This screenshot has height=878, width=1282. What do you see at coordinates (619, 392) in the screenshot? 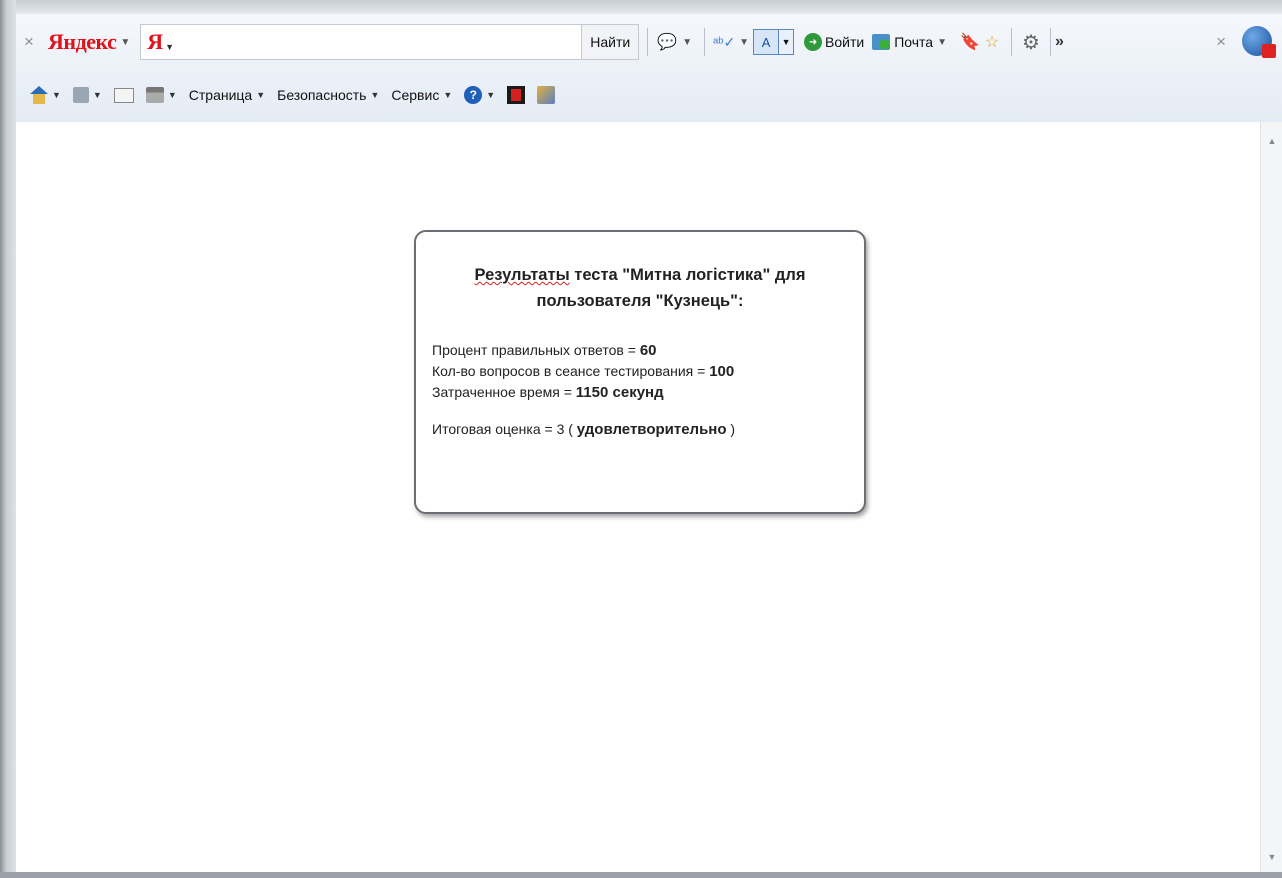
I see `time-spent-value: 1150 секунд` at bounding box center [619, 392].